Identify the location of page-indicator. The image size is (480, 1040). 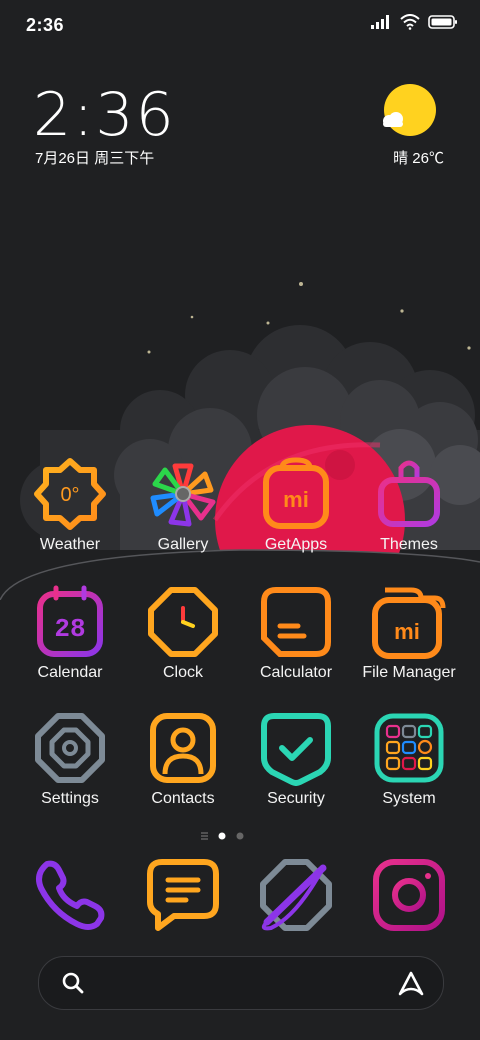
(240, 836).